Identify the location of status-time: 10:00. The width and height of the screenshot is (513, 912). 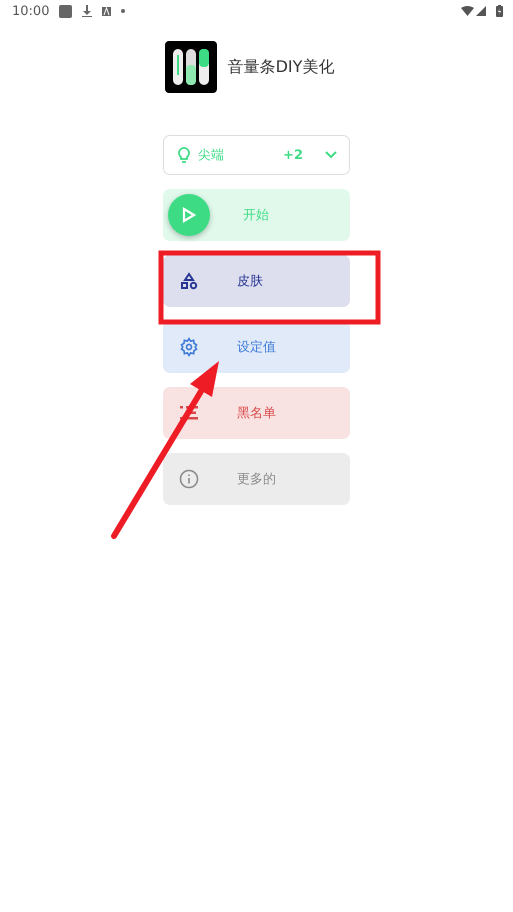
(31, 11).